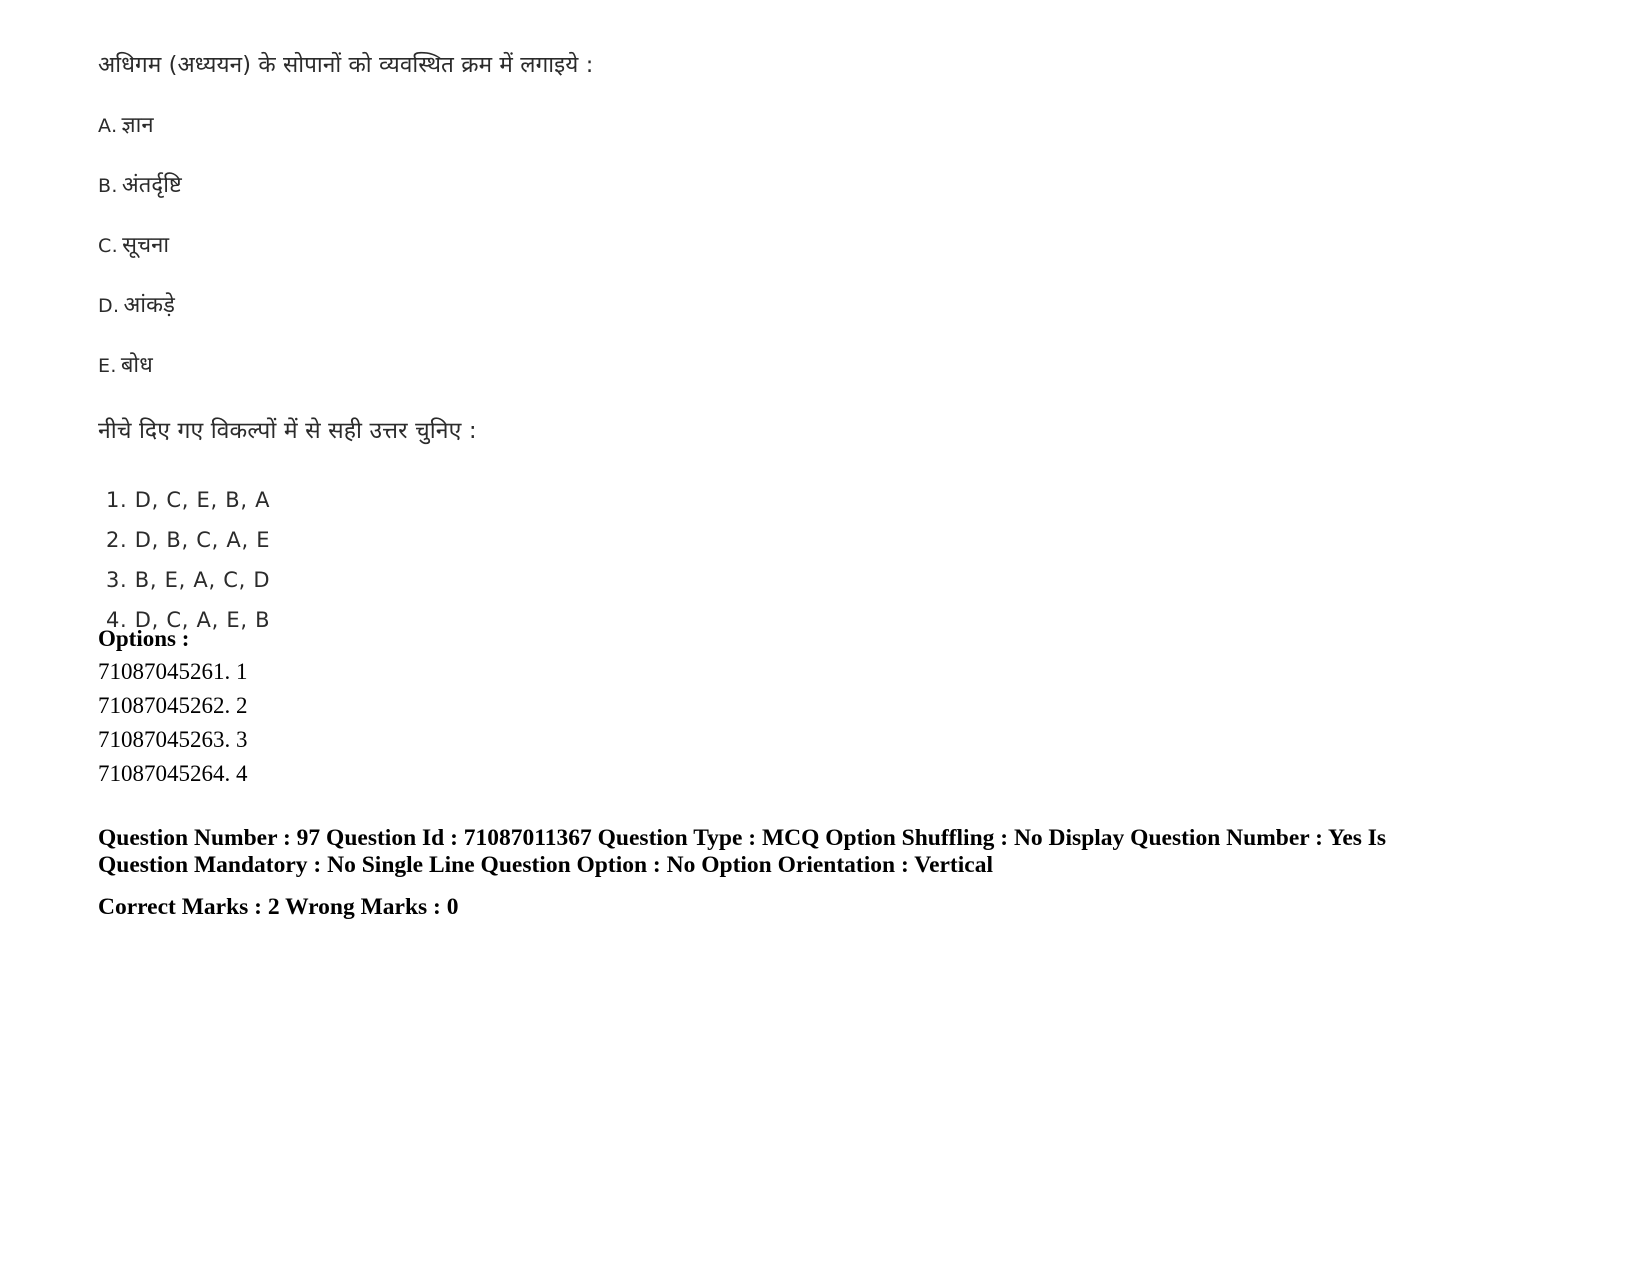  What do you see at coordinates (173, 672) in the screenshot?
I see `option-id-entry: 71087045261. 1` at bounding box center [173, 672].